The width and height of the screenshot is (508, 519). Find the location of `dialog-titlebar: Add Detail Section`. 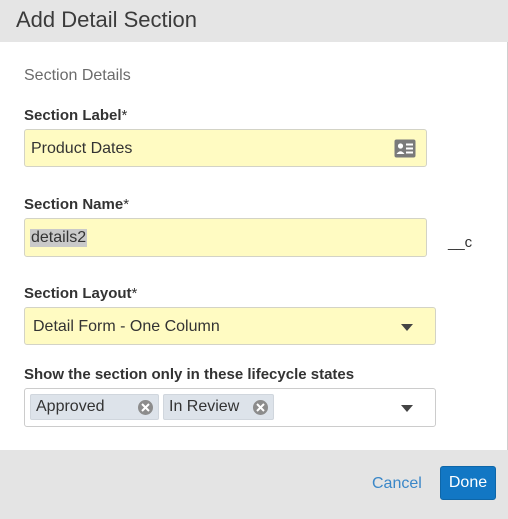

dialog-titlebar: Add Detail Section is located at coordinates (254, 21).